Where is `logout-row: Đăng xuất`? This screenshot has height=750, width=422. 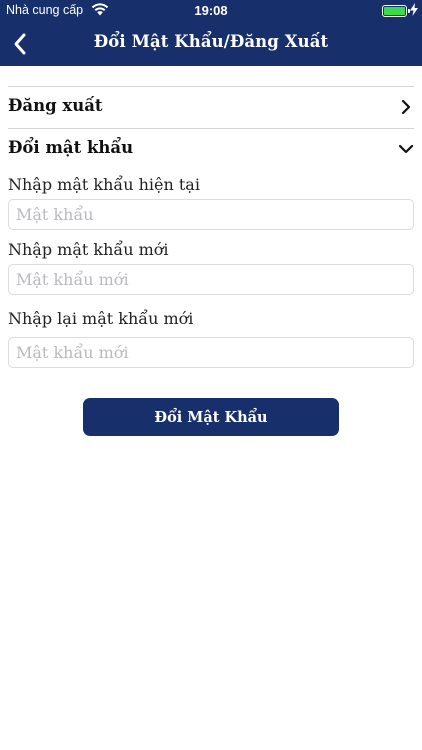
logout-row: Đăng xuất is located at coordinates (211, 107).